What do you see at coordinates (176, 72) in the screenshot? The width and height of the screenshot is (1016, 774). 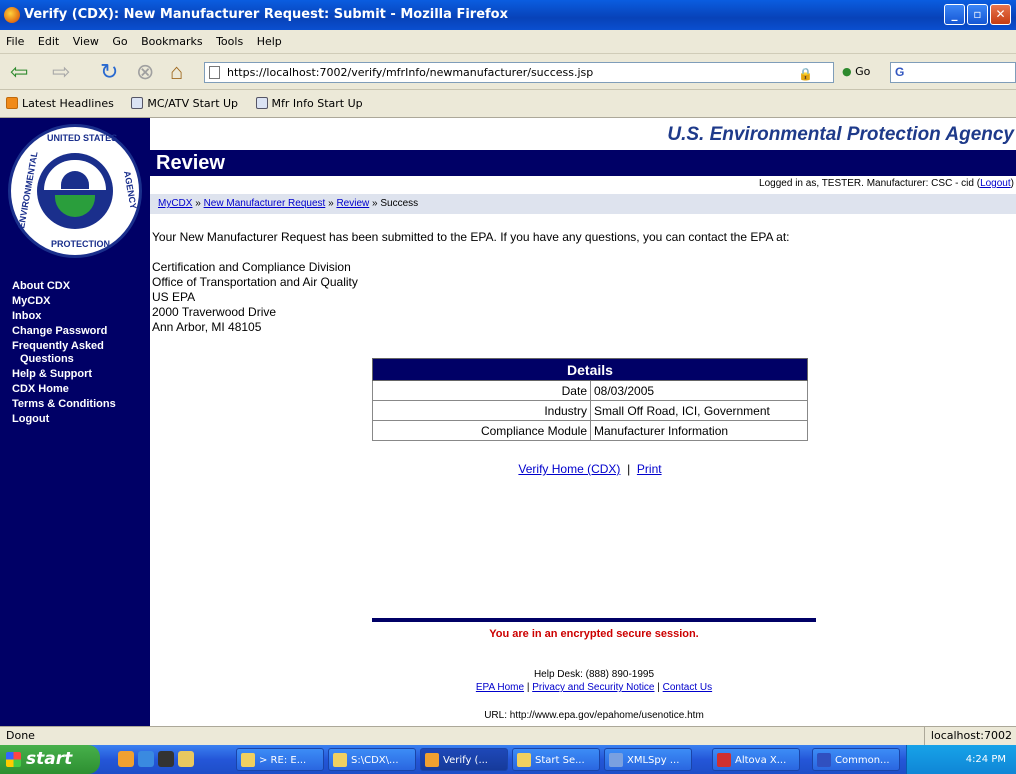 I see `home-icon: ⌂` at bounding box center [176, 72].